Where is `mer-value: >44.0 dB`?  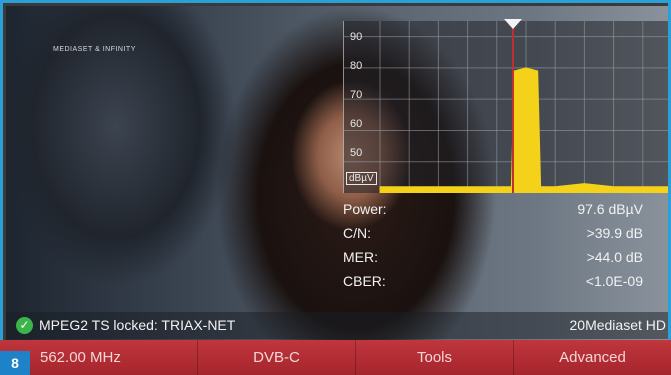
mer-value: >44.0 dB is located at coordinates (614, 257).